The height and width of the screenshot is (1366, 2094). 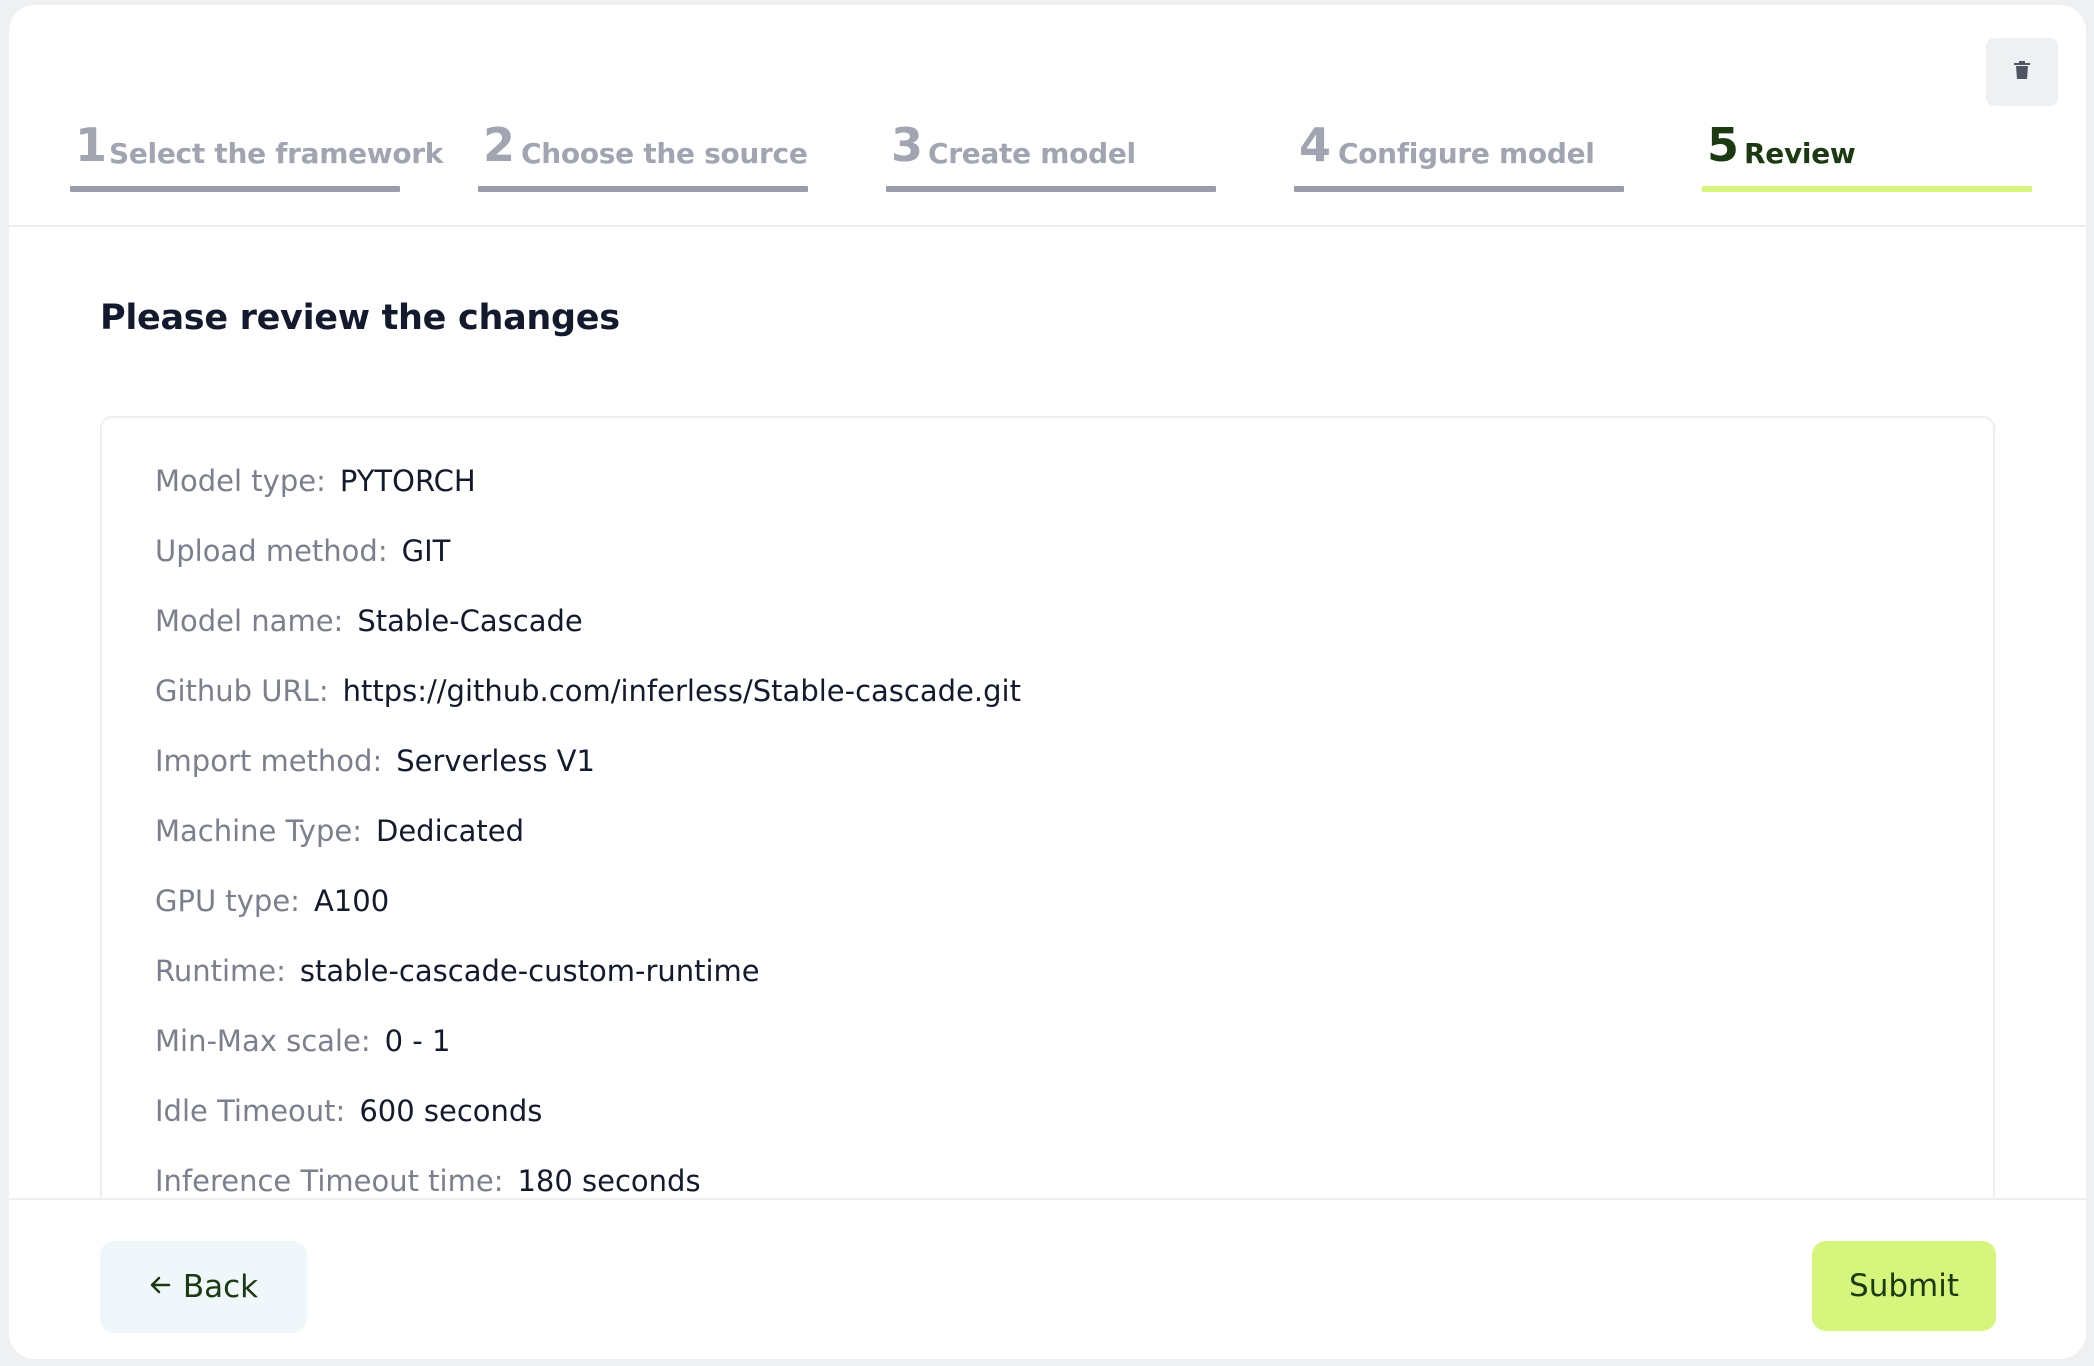 What do you see at coordinates (907, 145) in the screenshot?
I see `step-number: 3` at bounding box center [907, 145].